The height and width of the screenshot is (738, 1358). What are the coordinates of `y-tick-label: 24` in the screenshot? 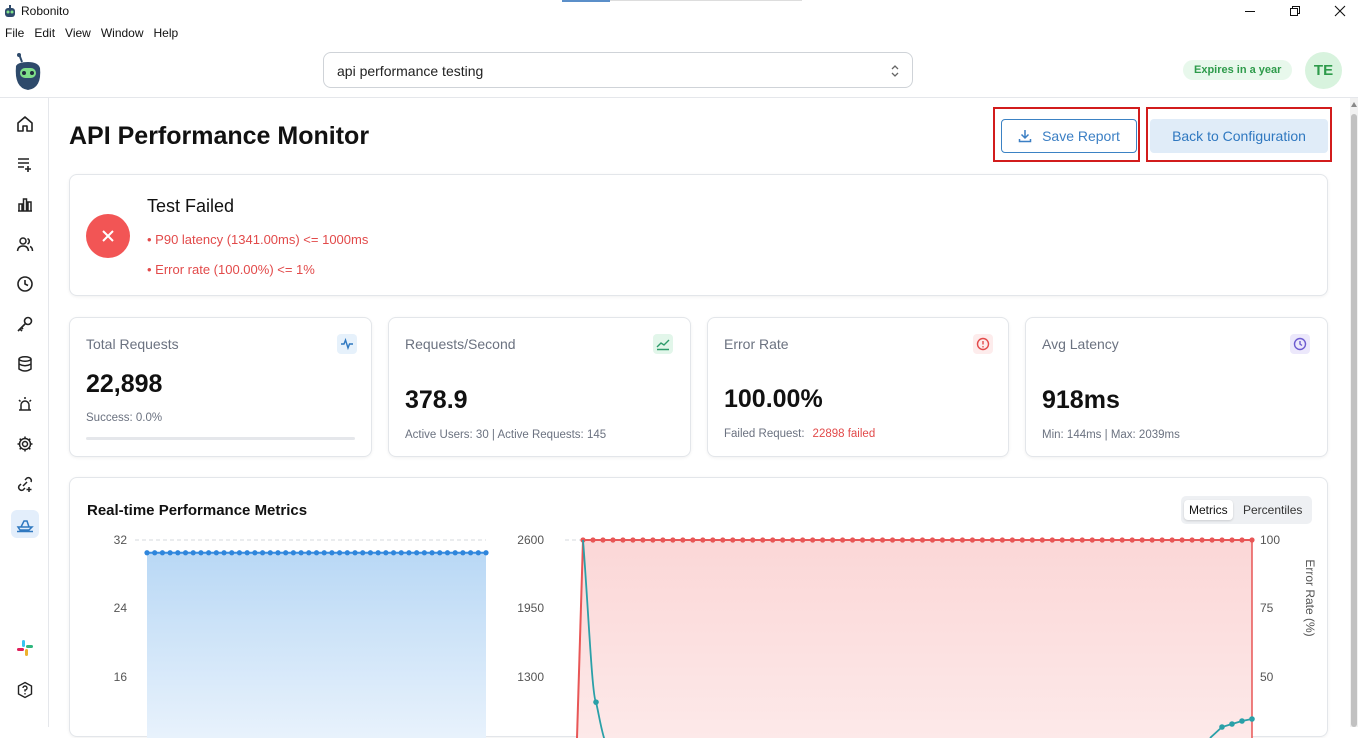 It's located at (121, 608).